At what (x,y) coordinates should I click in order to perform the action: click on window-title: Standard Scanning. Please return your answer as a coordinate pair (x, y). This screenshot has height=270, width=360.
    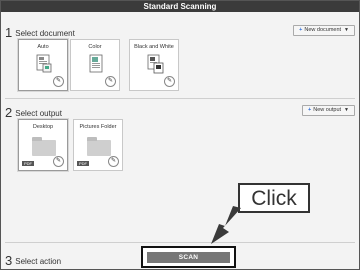
    Looking at the image, I should click on (180, 6).